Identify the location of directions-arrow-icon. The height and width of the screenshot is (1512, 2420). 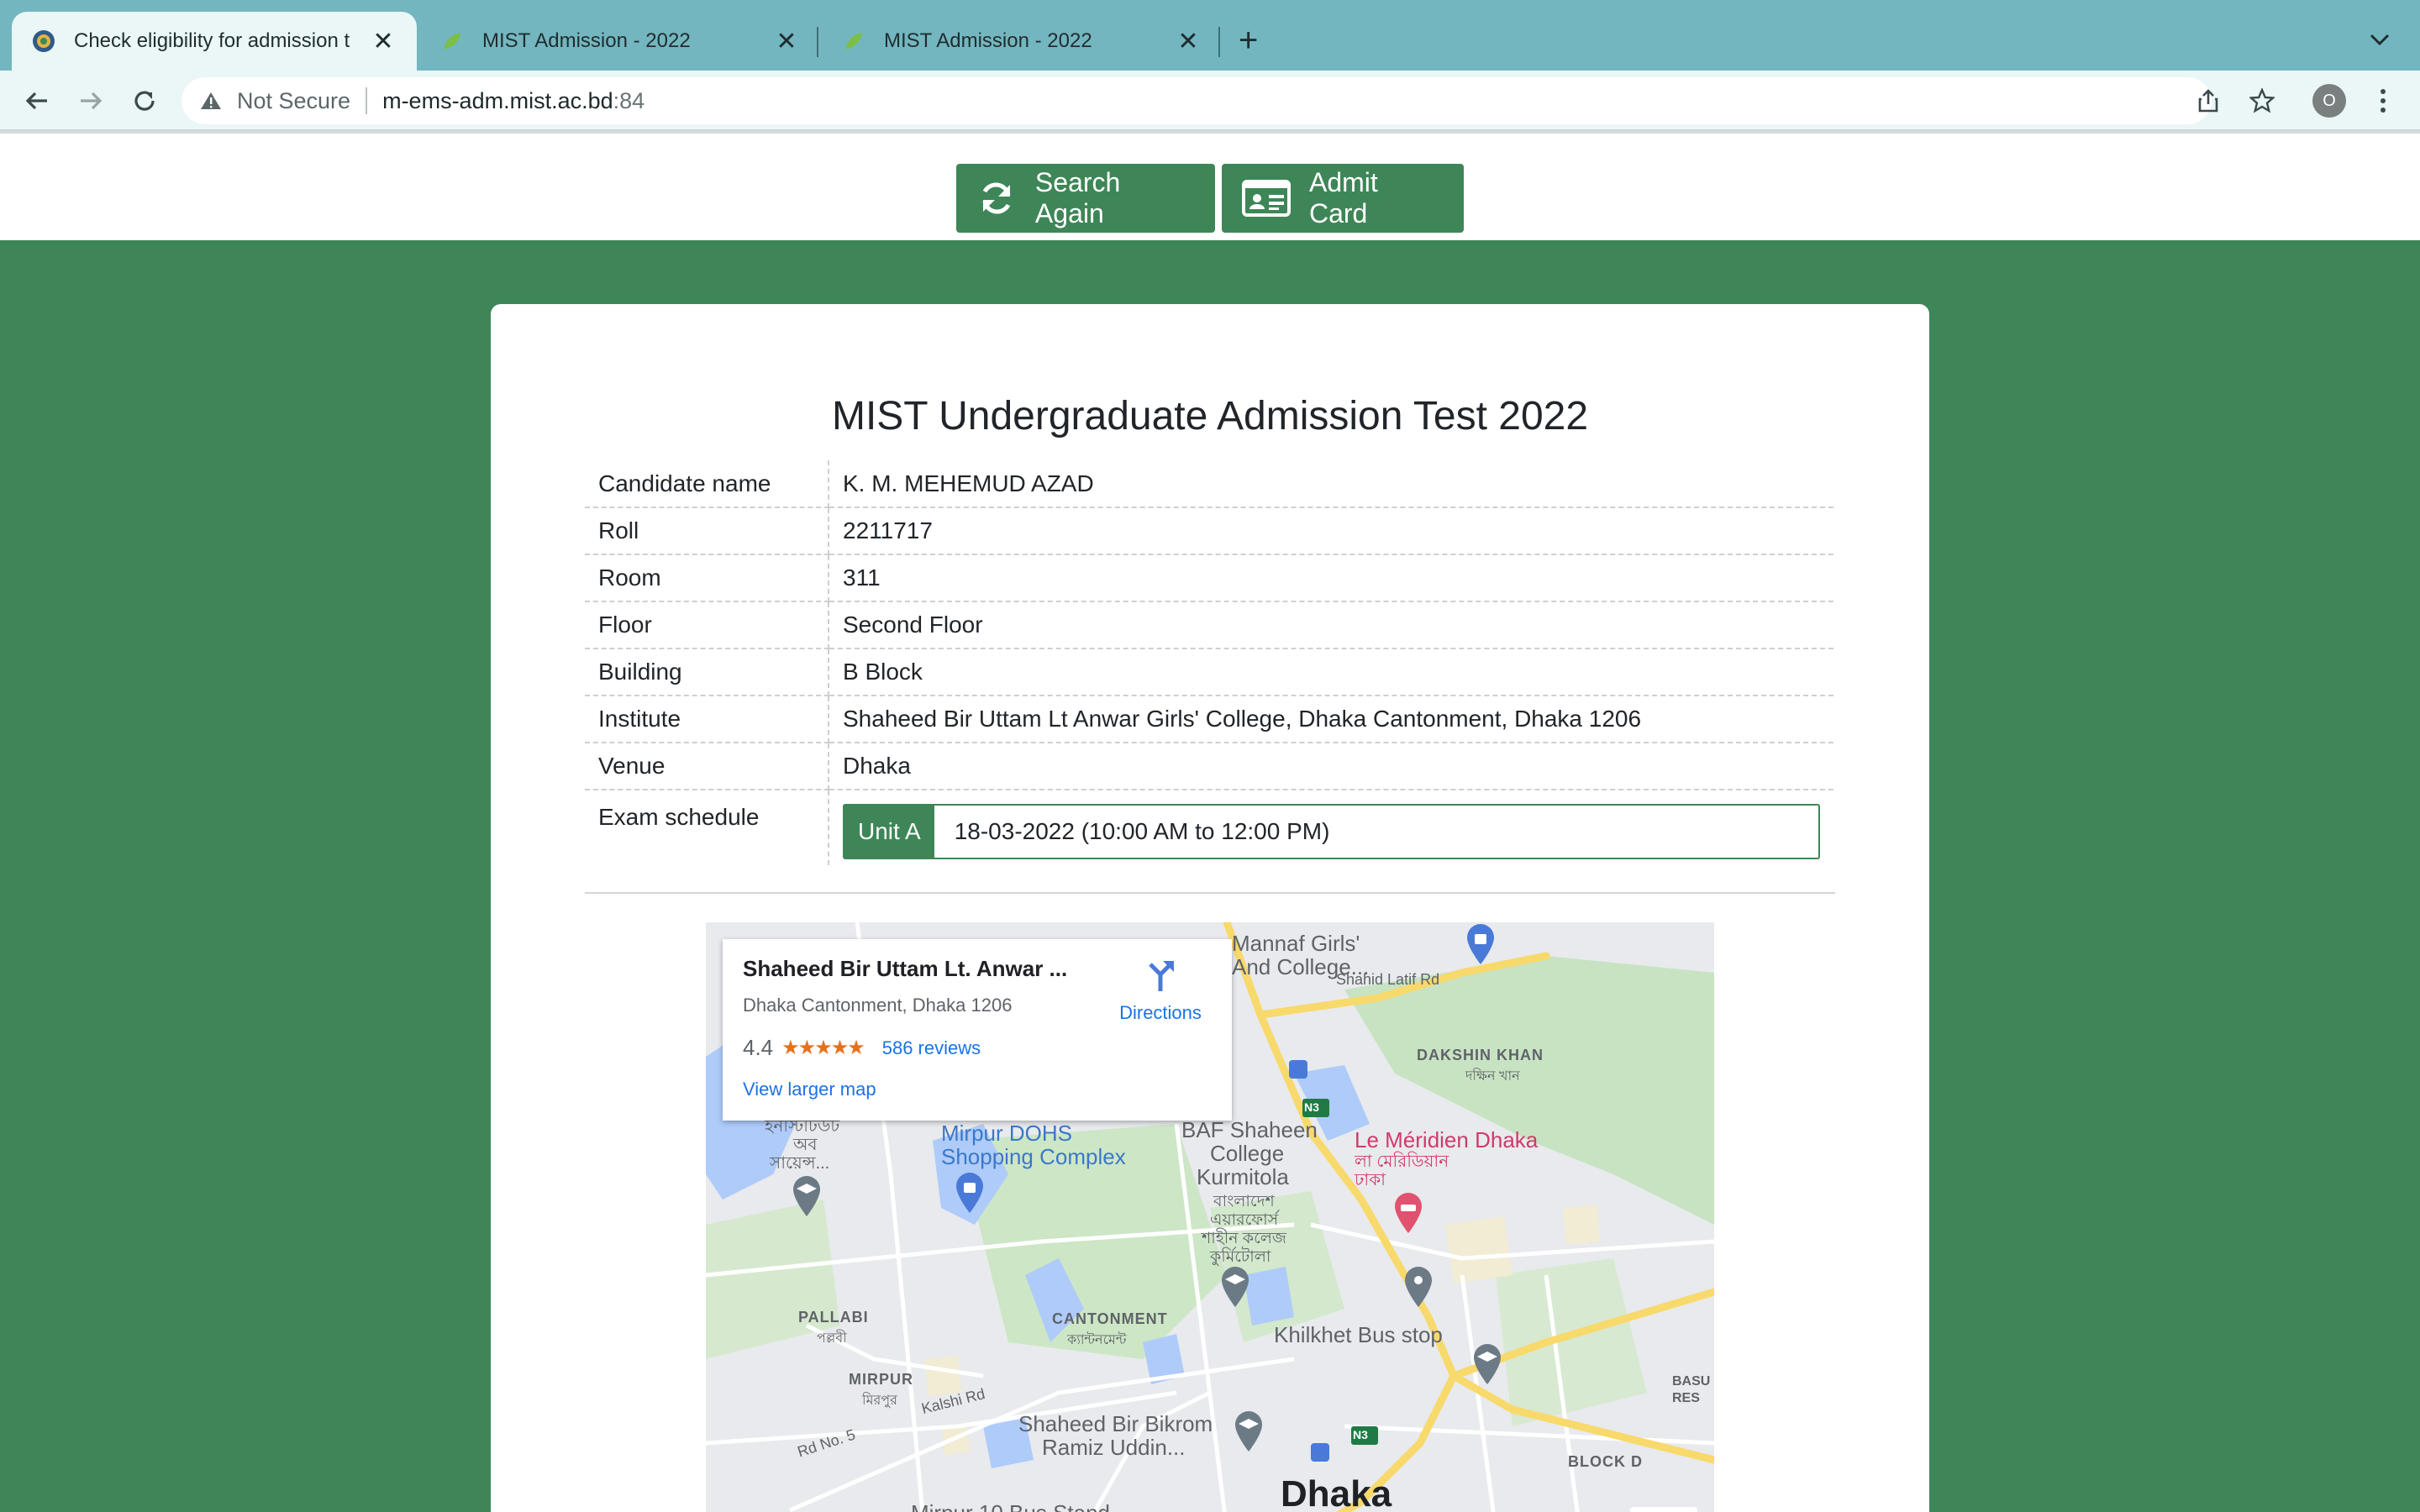
(1162, 976).